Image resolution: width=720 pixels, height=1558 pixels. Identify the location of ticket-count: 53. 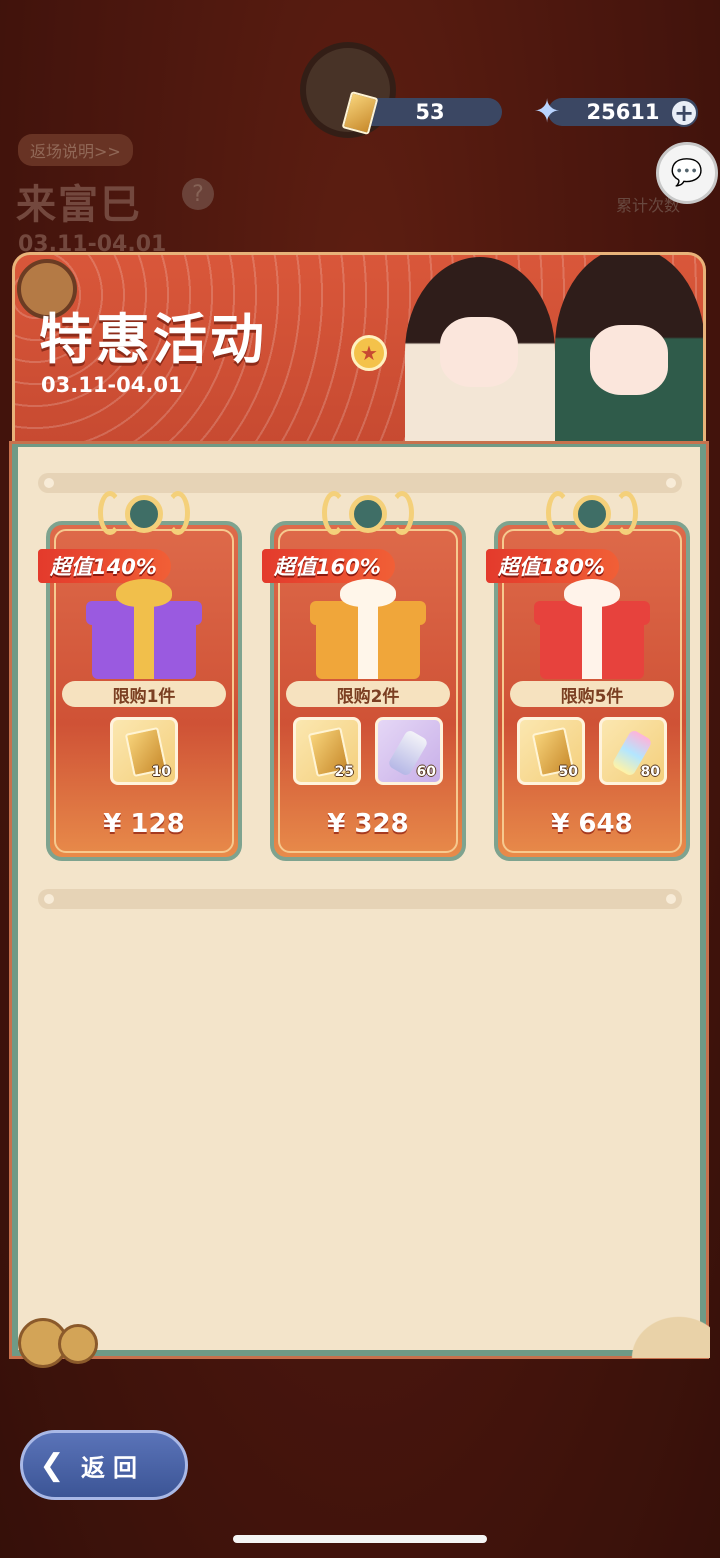
(430, 112).